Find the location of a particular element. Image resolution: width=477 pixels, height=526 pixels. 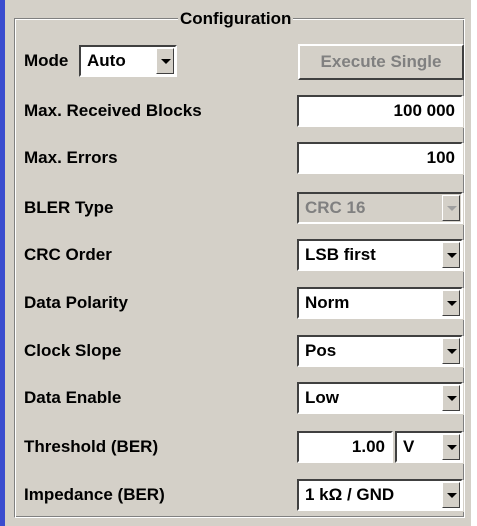

data-enable-value: Low is located at coordinates (322, 397).